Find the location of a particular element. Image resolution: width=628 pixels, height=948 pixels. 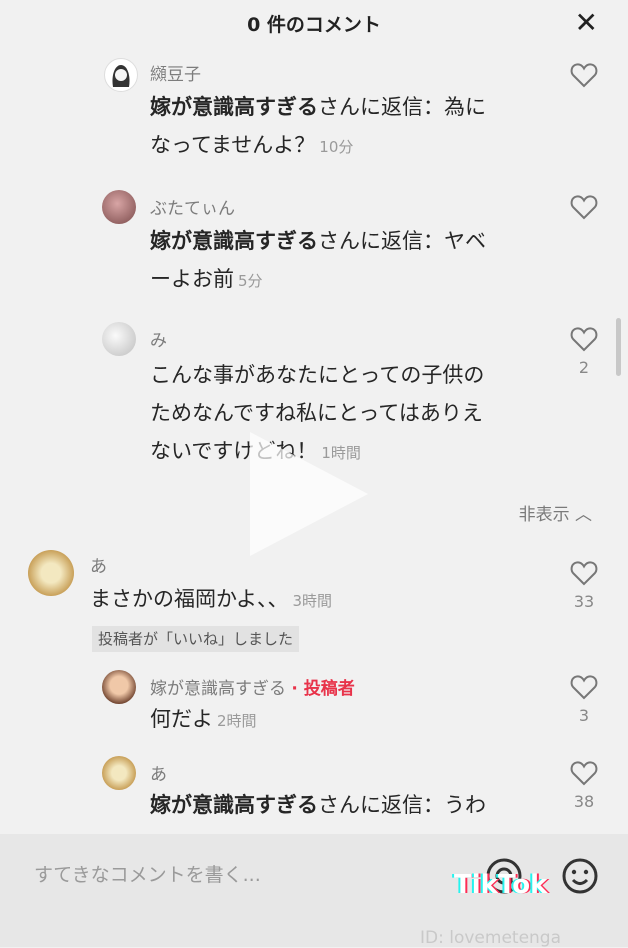

comment-time: 3時間 is located at coordinates (312, 601).